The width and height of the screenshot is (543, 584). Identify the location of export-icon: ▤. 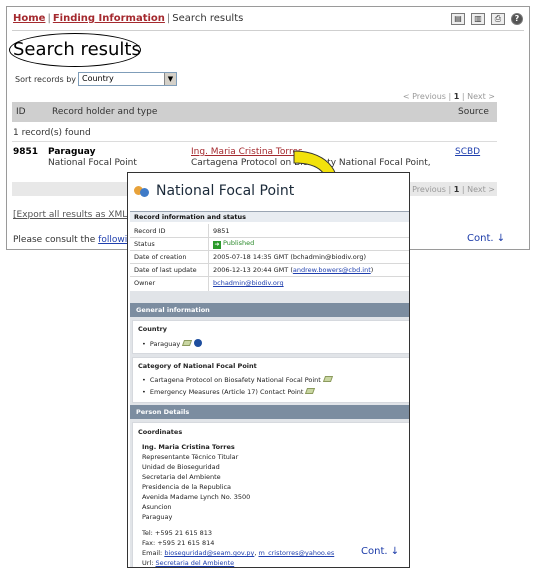
(458, 19).